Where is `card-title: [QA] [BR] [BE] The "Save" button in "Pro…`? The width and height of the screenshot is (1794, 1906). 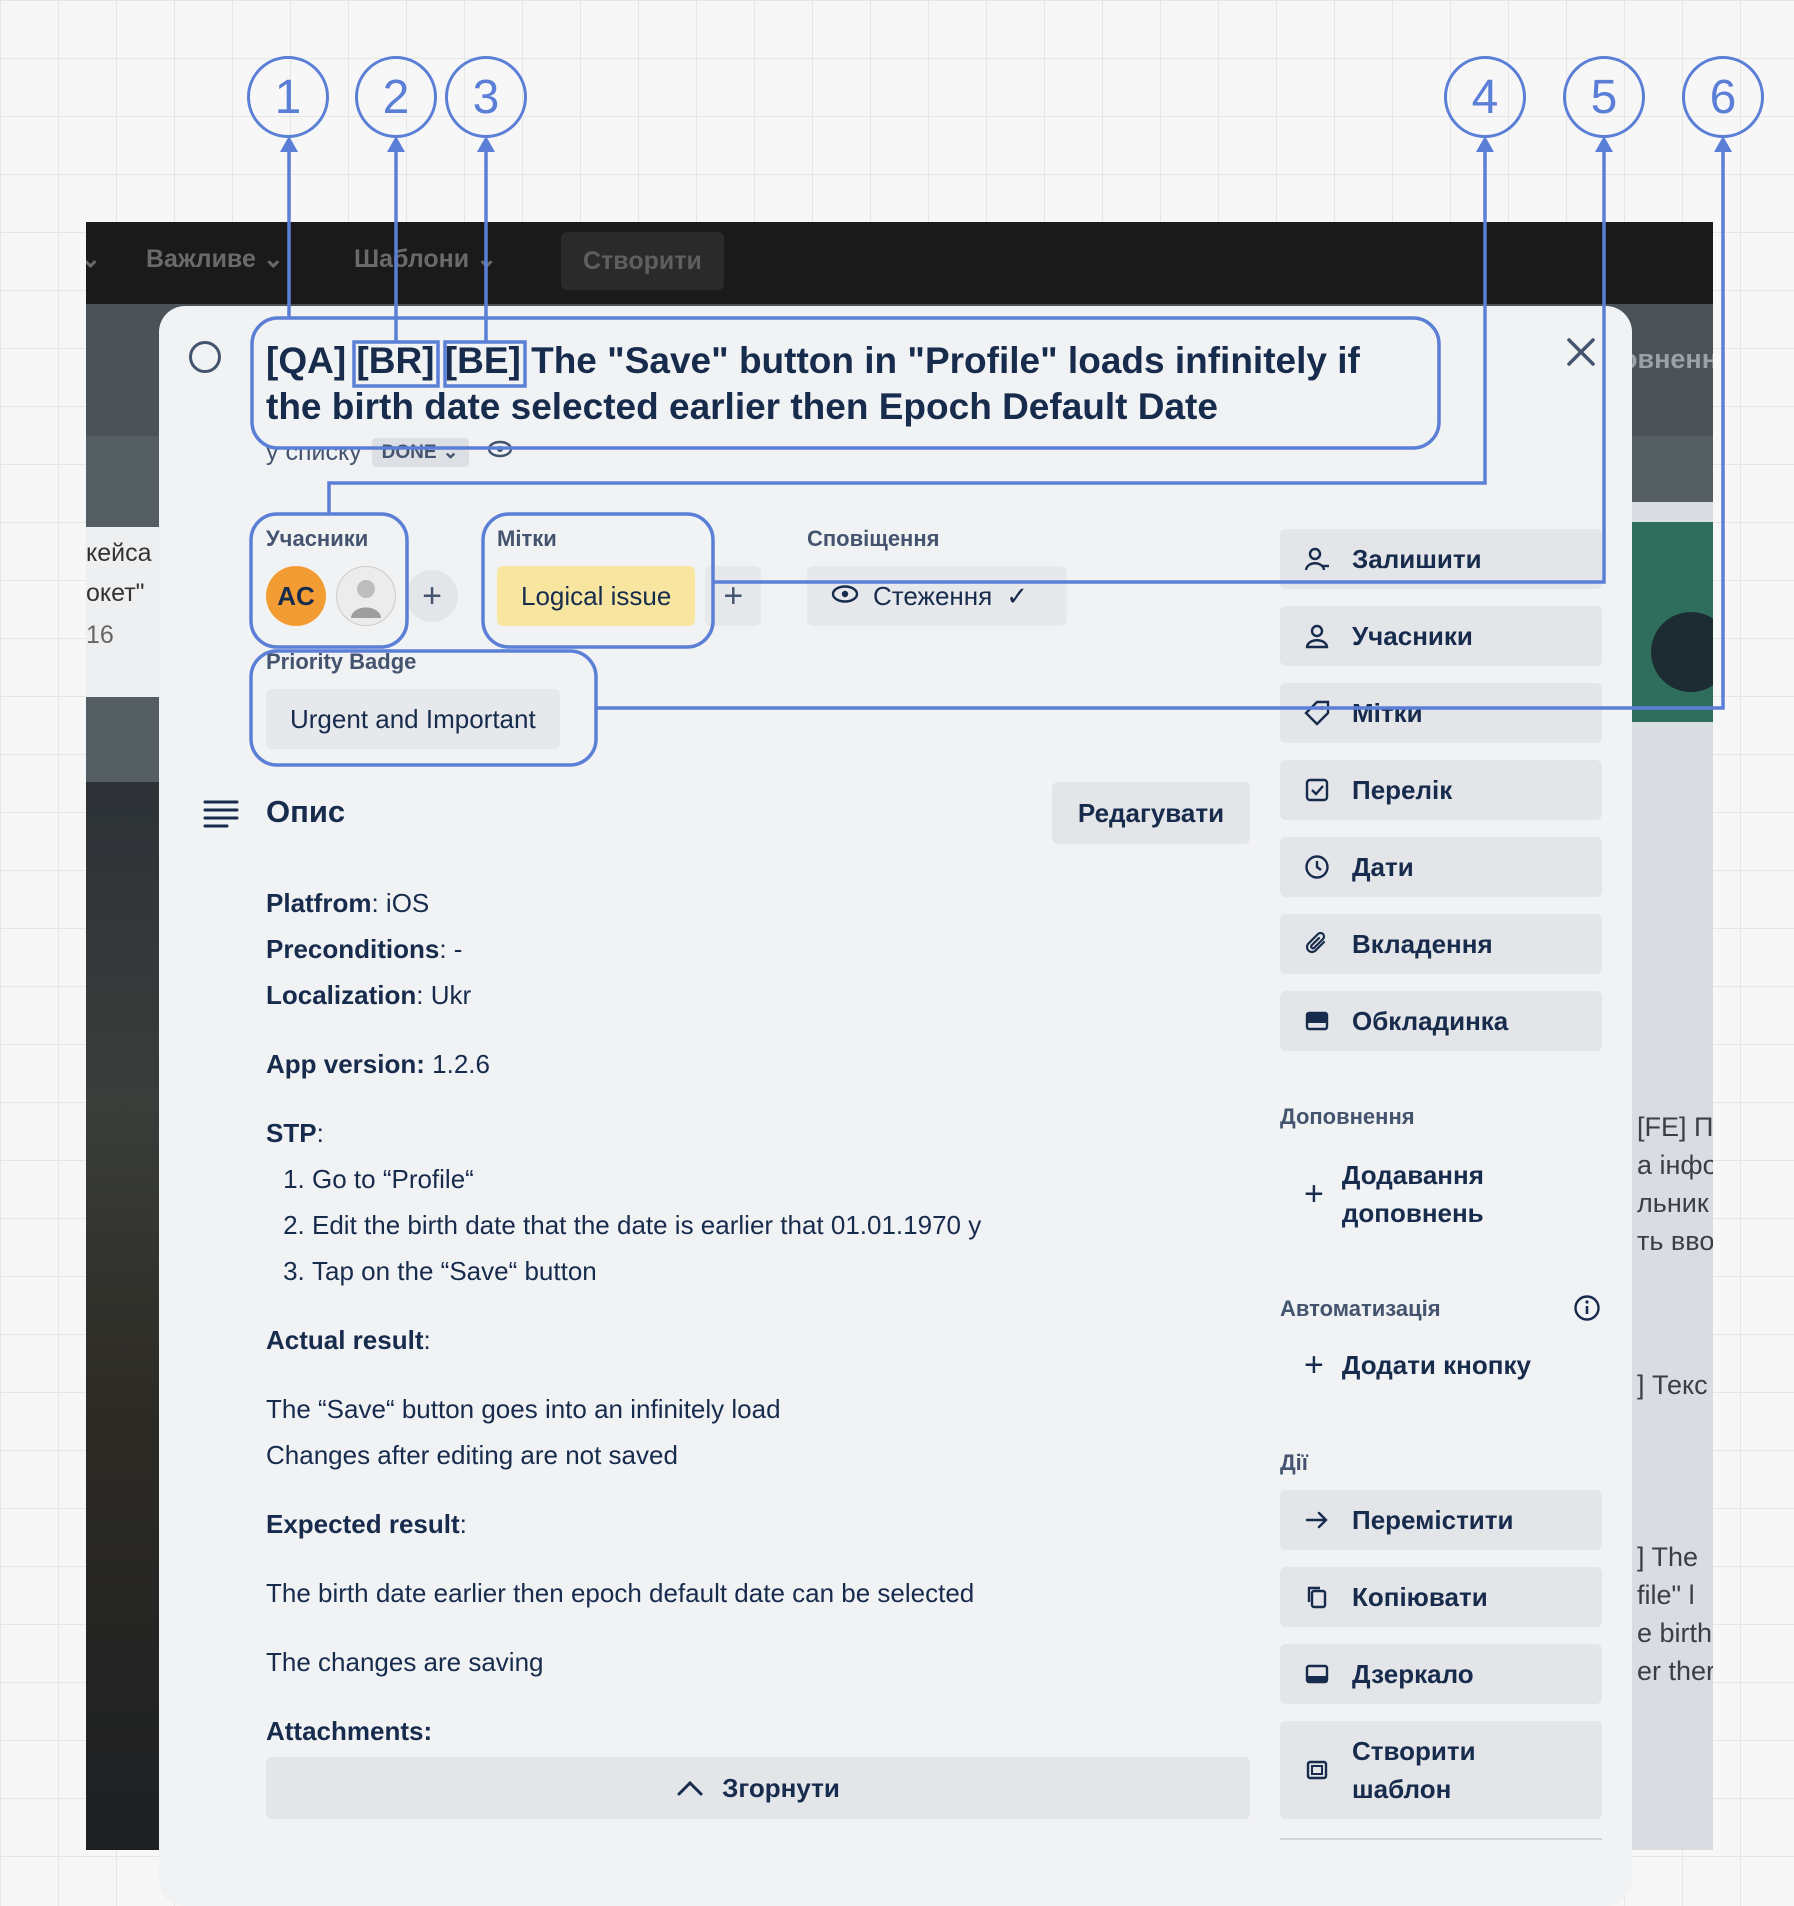 card-title: [QA] [BR] [BE] The "Save" button in "Pro… is located at coordinates (841, 384).